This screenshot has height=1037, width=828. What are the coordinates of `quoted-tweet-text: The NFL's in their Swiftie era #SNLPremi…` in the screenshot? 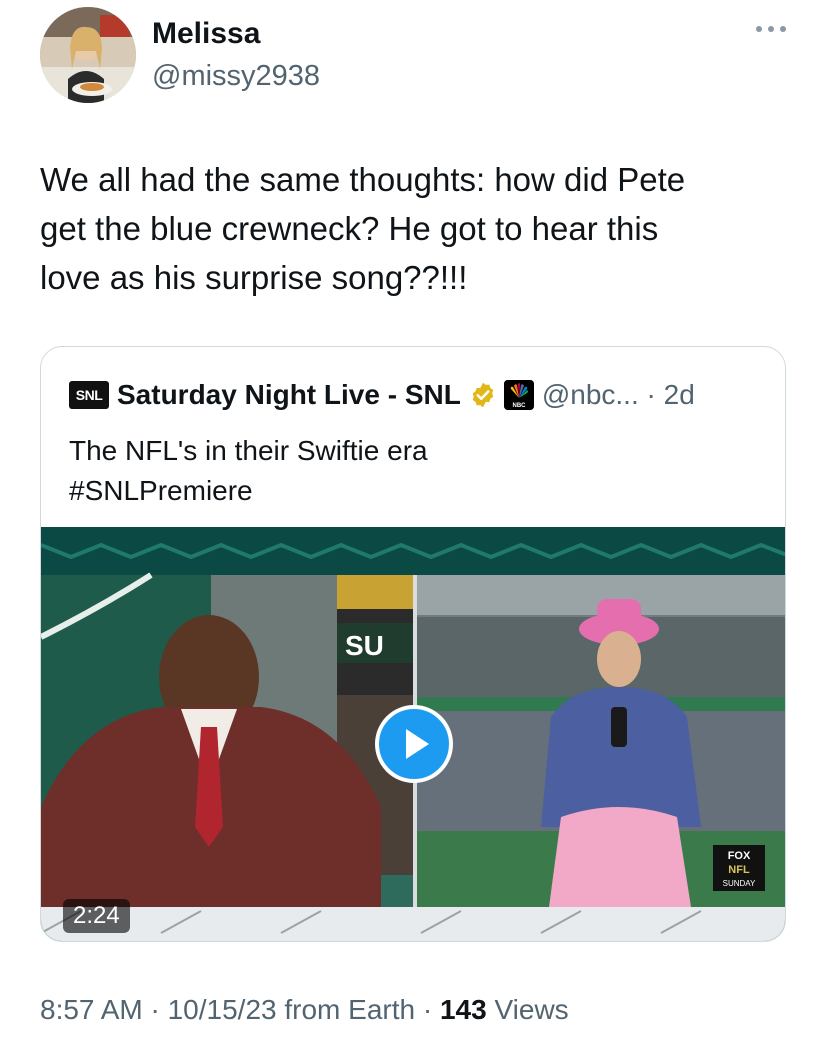 It's located at (248, 471).